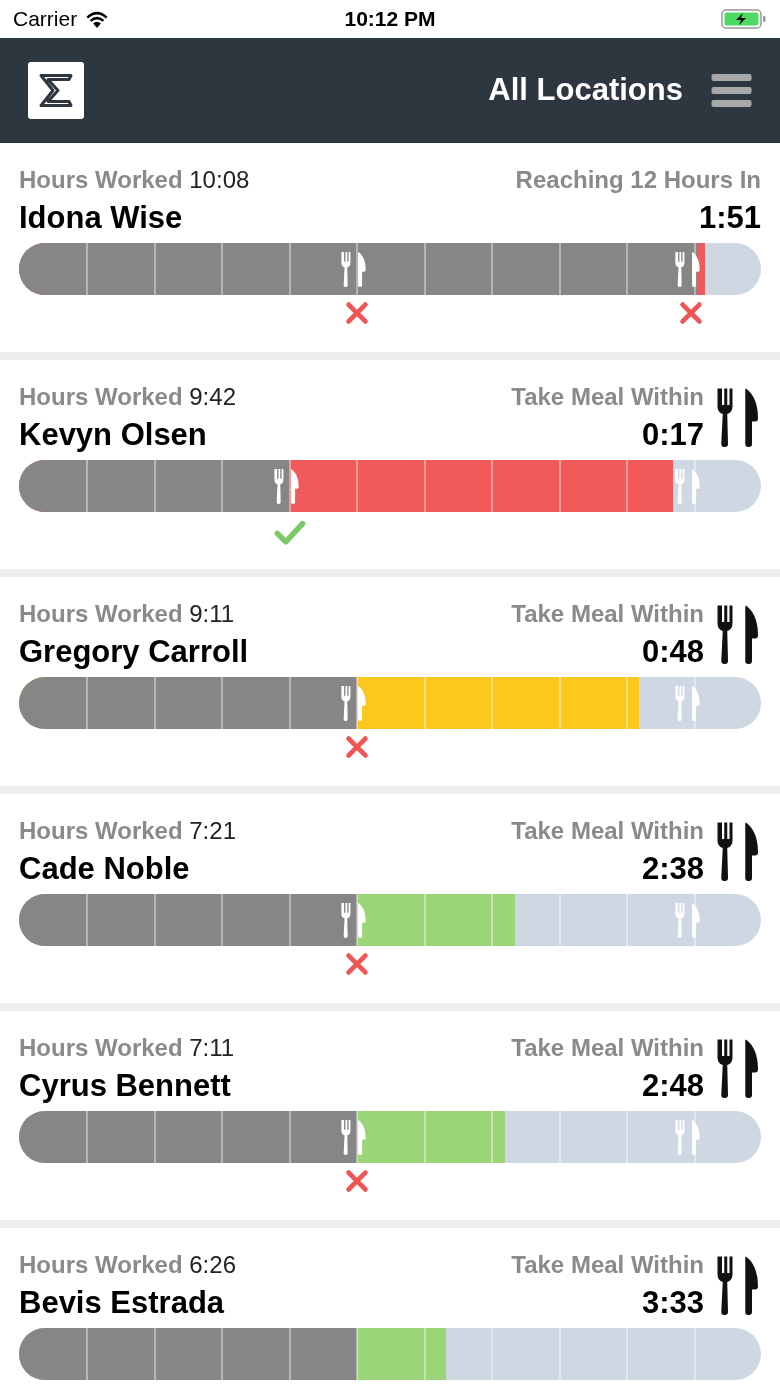 Image resolution: width=780 pixels, height=1387 pixels. I want to click on alert-time: 0:17, so click(672, 434).